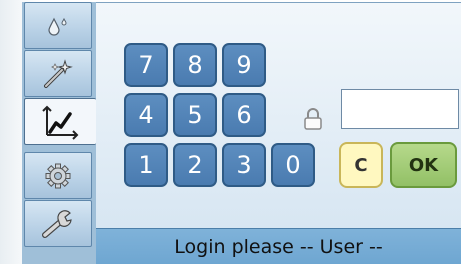  What do you see at coordinates (195, 115) in the screenshot?
I see `key-5: 5` at bounding box center [195, 115].